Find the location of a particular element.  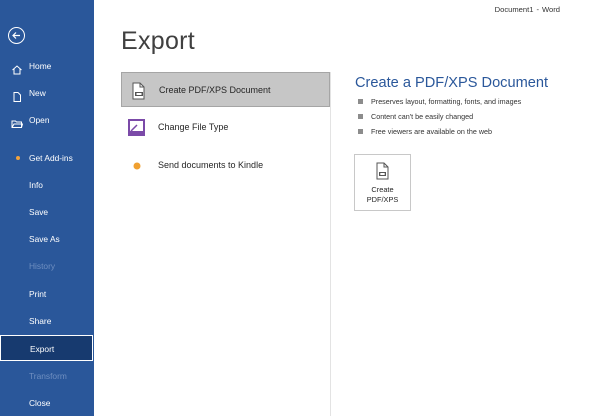

open-folder-icon is located at coordinates (17, 121).